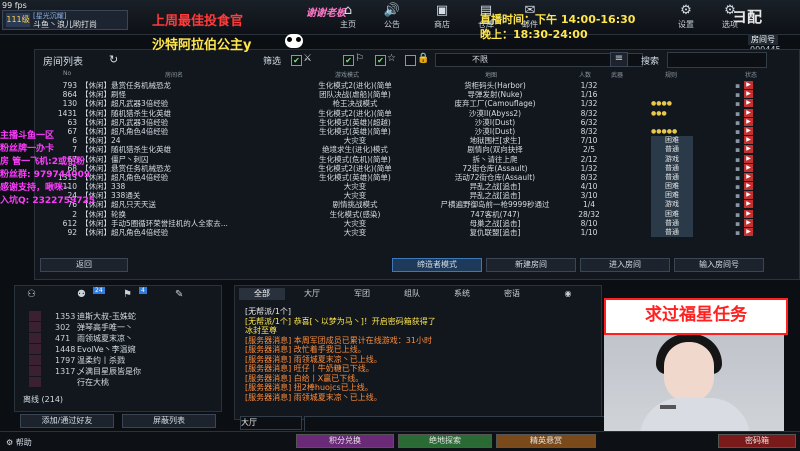 The width and height of the screenshot is (800, 451). What do you see at coordinates (422, 187) in the screenshot?
I see `table-row: 110 【休闲】338 大灾变 异乱之战[追击] 4/10 困难 ▪ ▶` at bounding box center [422, 187].